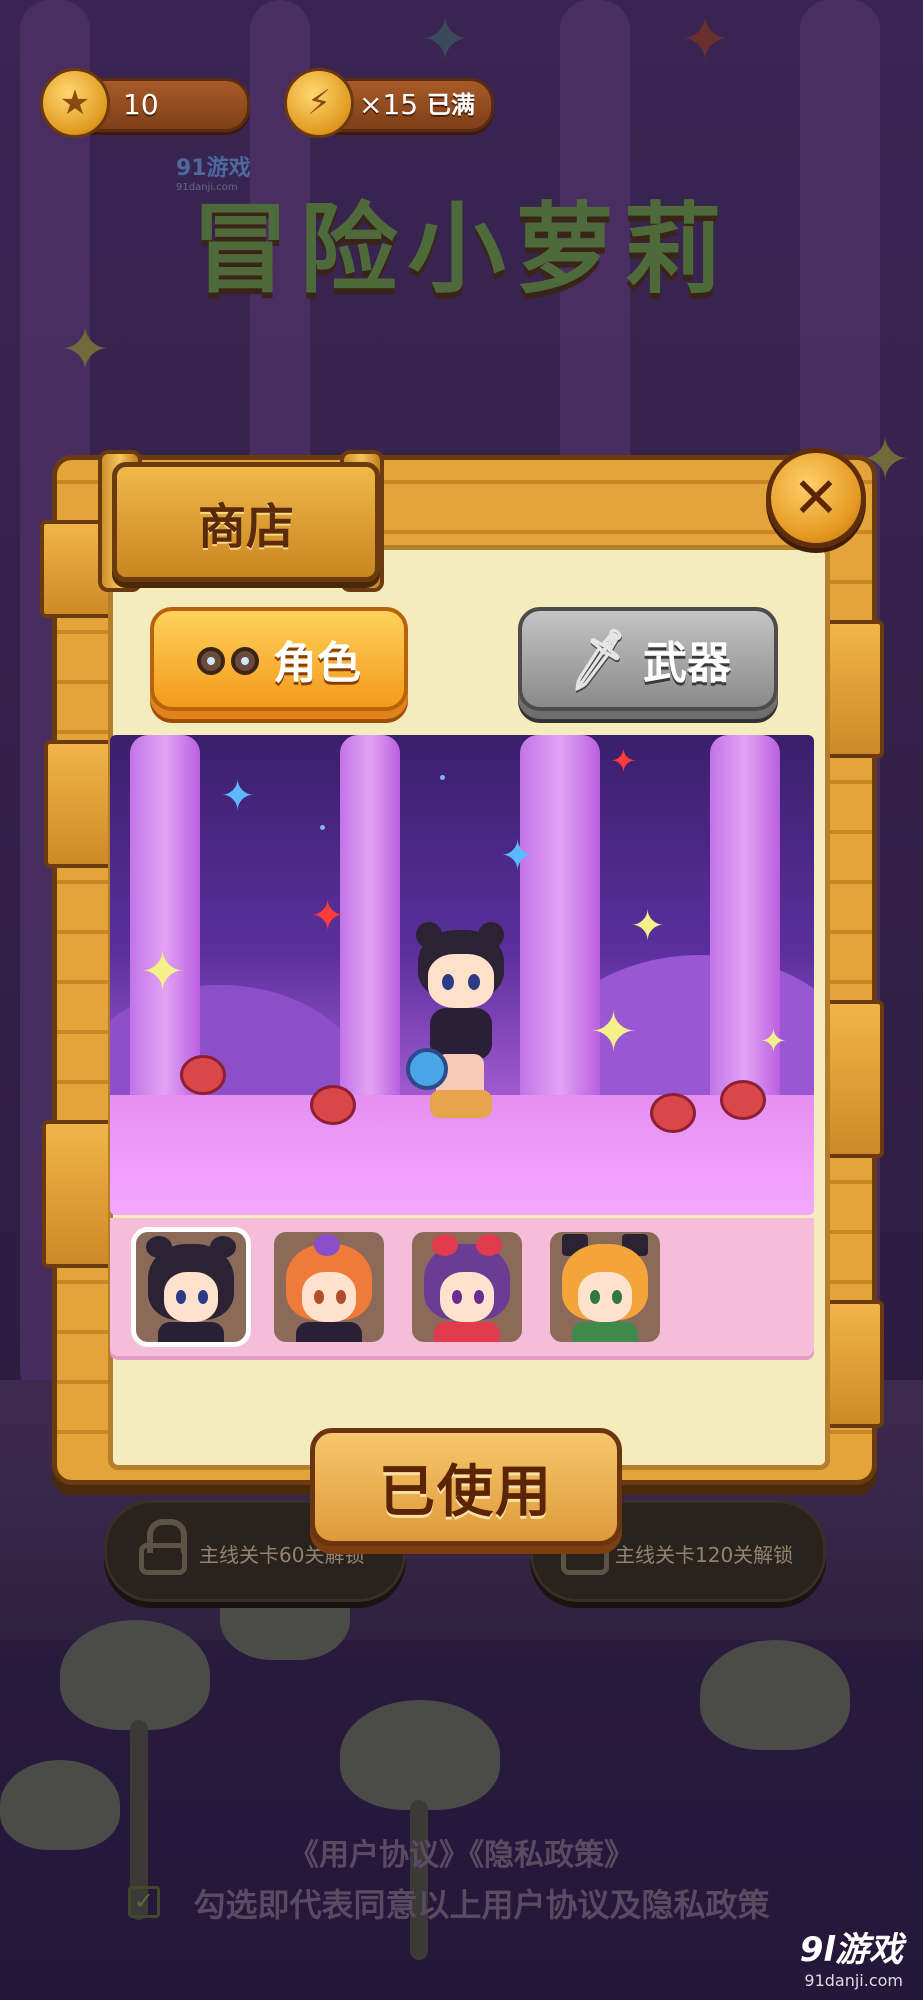  Describe the element at coordinates (851, 1950) in the screenshot. I see `watermark-main: 9l游戏` at that location.